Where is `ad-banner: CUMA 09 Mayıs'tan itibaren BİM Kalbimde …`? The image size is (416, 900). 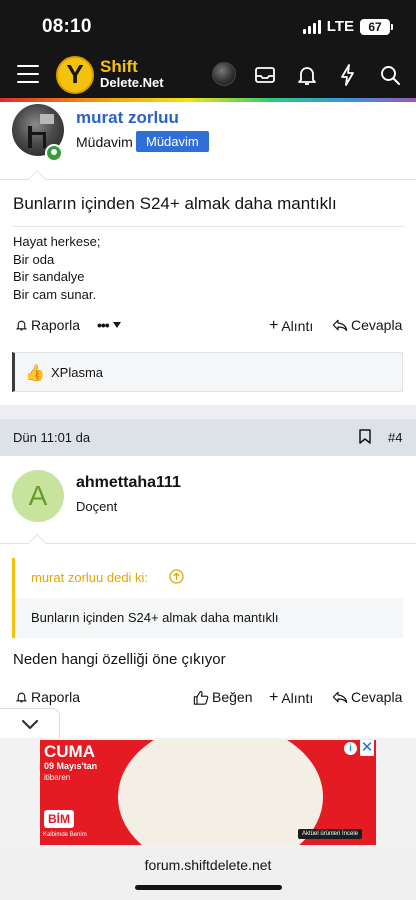
ad-banner: CUMA 09 Mayıs'tan itibaren BİM Kalbimde … is located at coordinates (208, 792).